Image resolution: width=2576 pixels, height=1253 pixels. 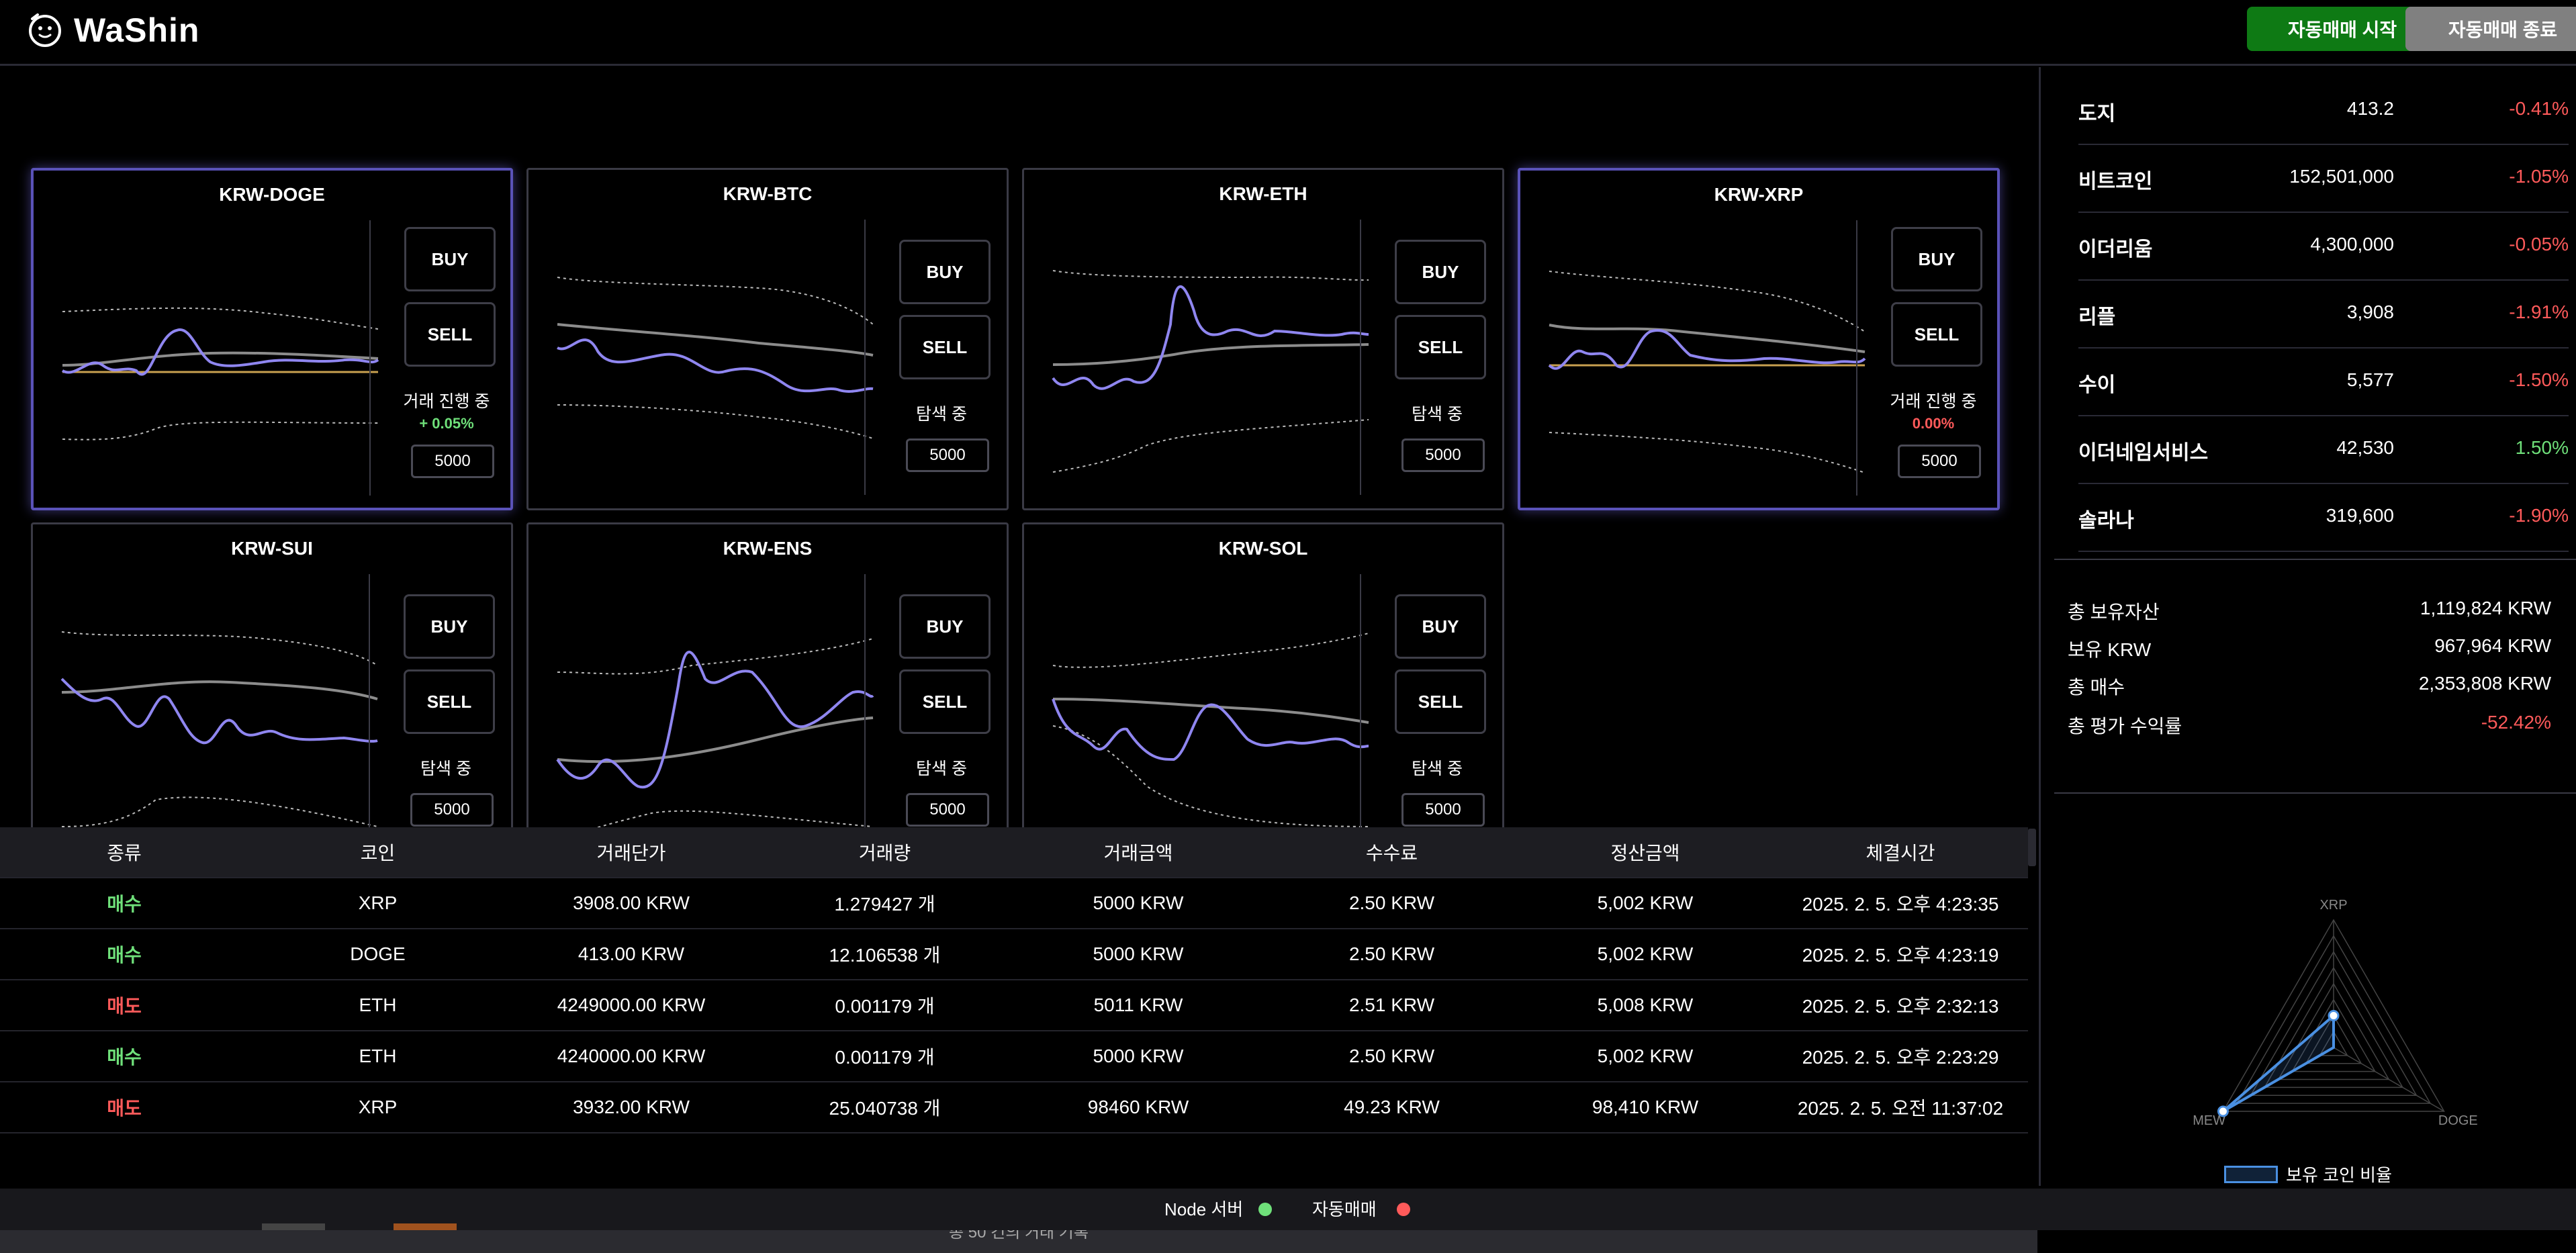 What do you see at coordinates (2143, 453) in the screenshot?
I see `coin-name: 이더네임서비스` at bounding box center [2143, 453].